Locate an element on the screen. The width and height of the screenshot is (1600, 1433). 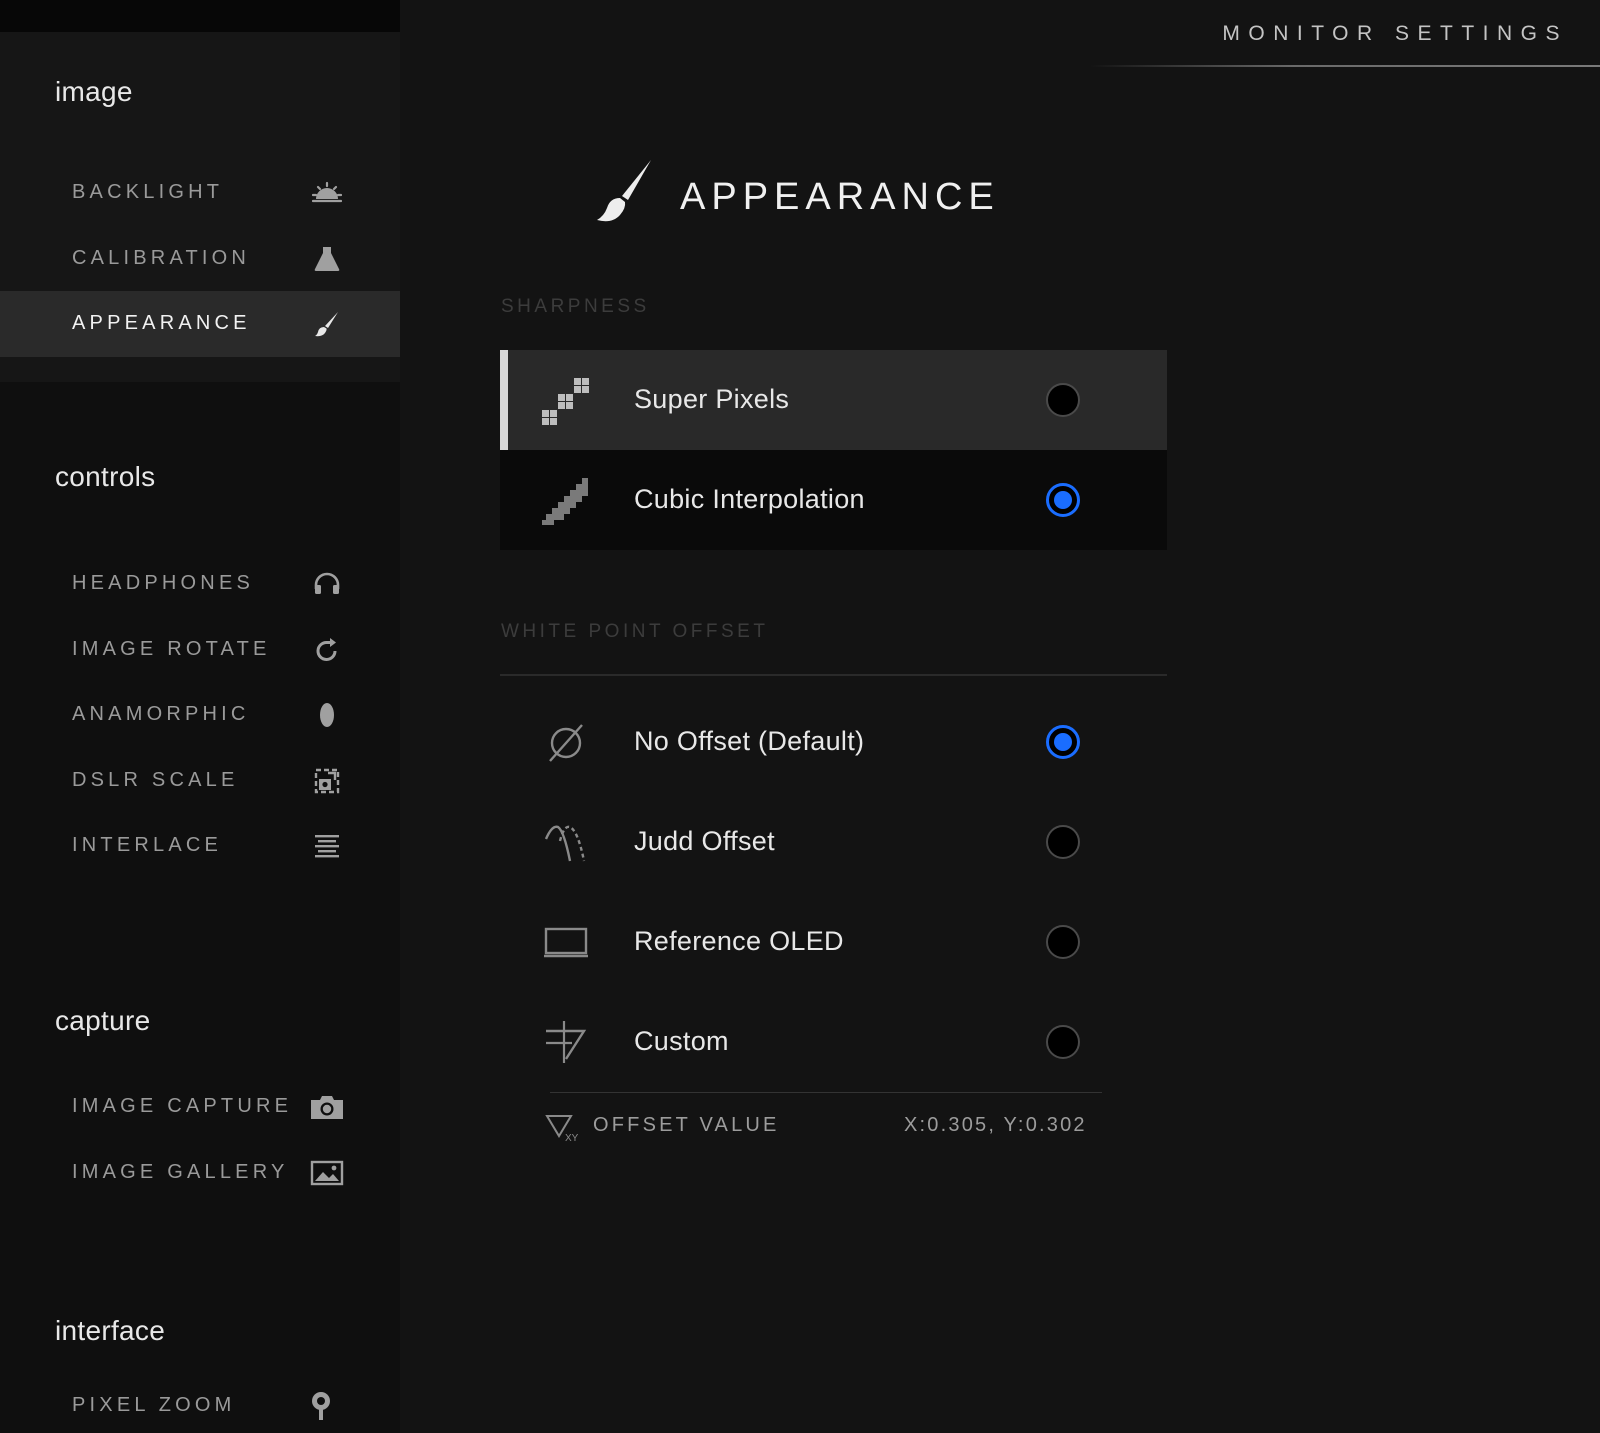
option-cubic-interpolation: Cubic Interpolation is located at coordinates (833, 500).